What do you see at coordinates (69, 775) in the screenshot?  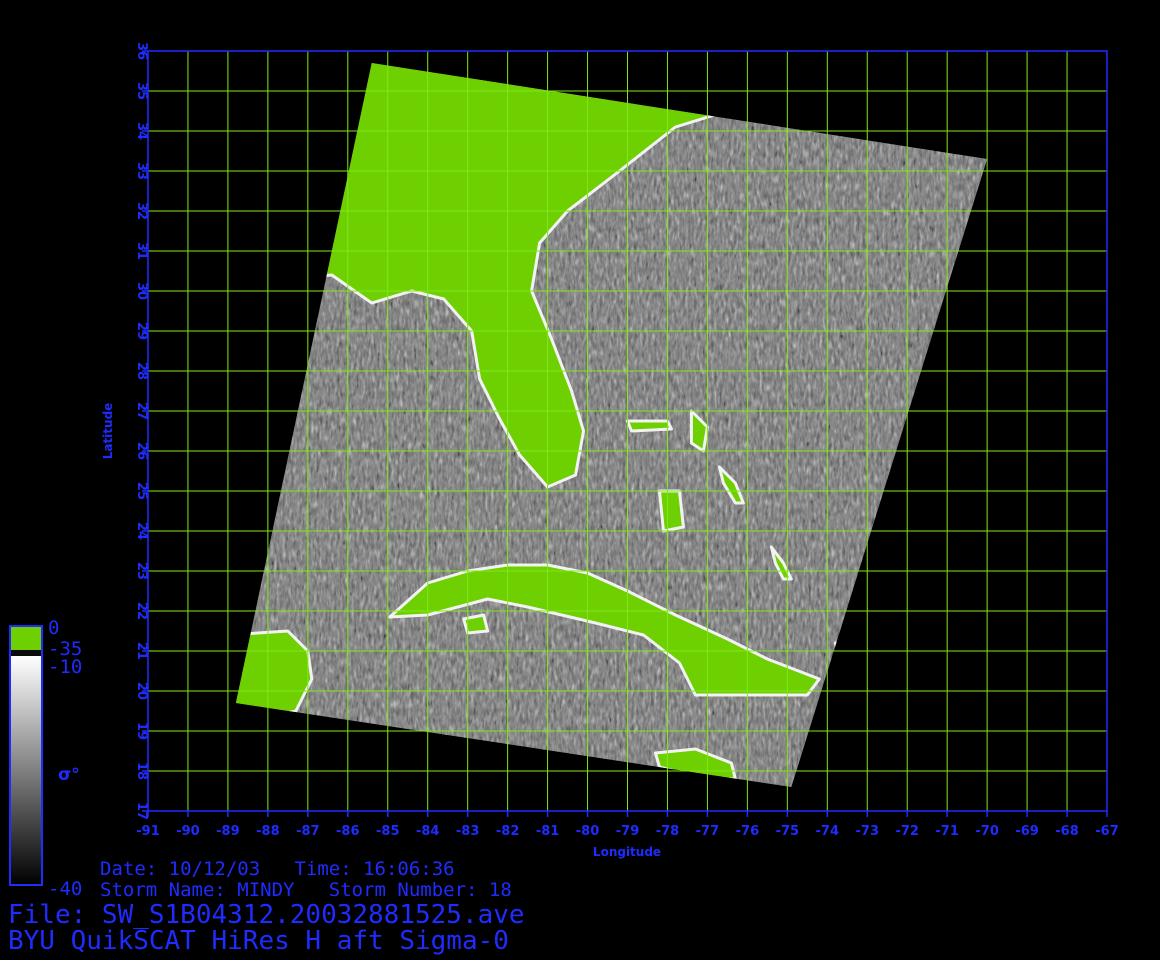 I see `colorbar-symbol: σ°` at bounding box center [69, 775].